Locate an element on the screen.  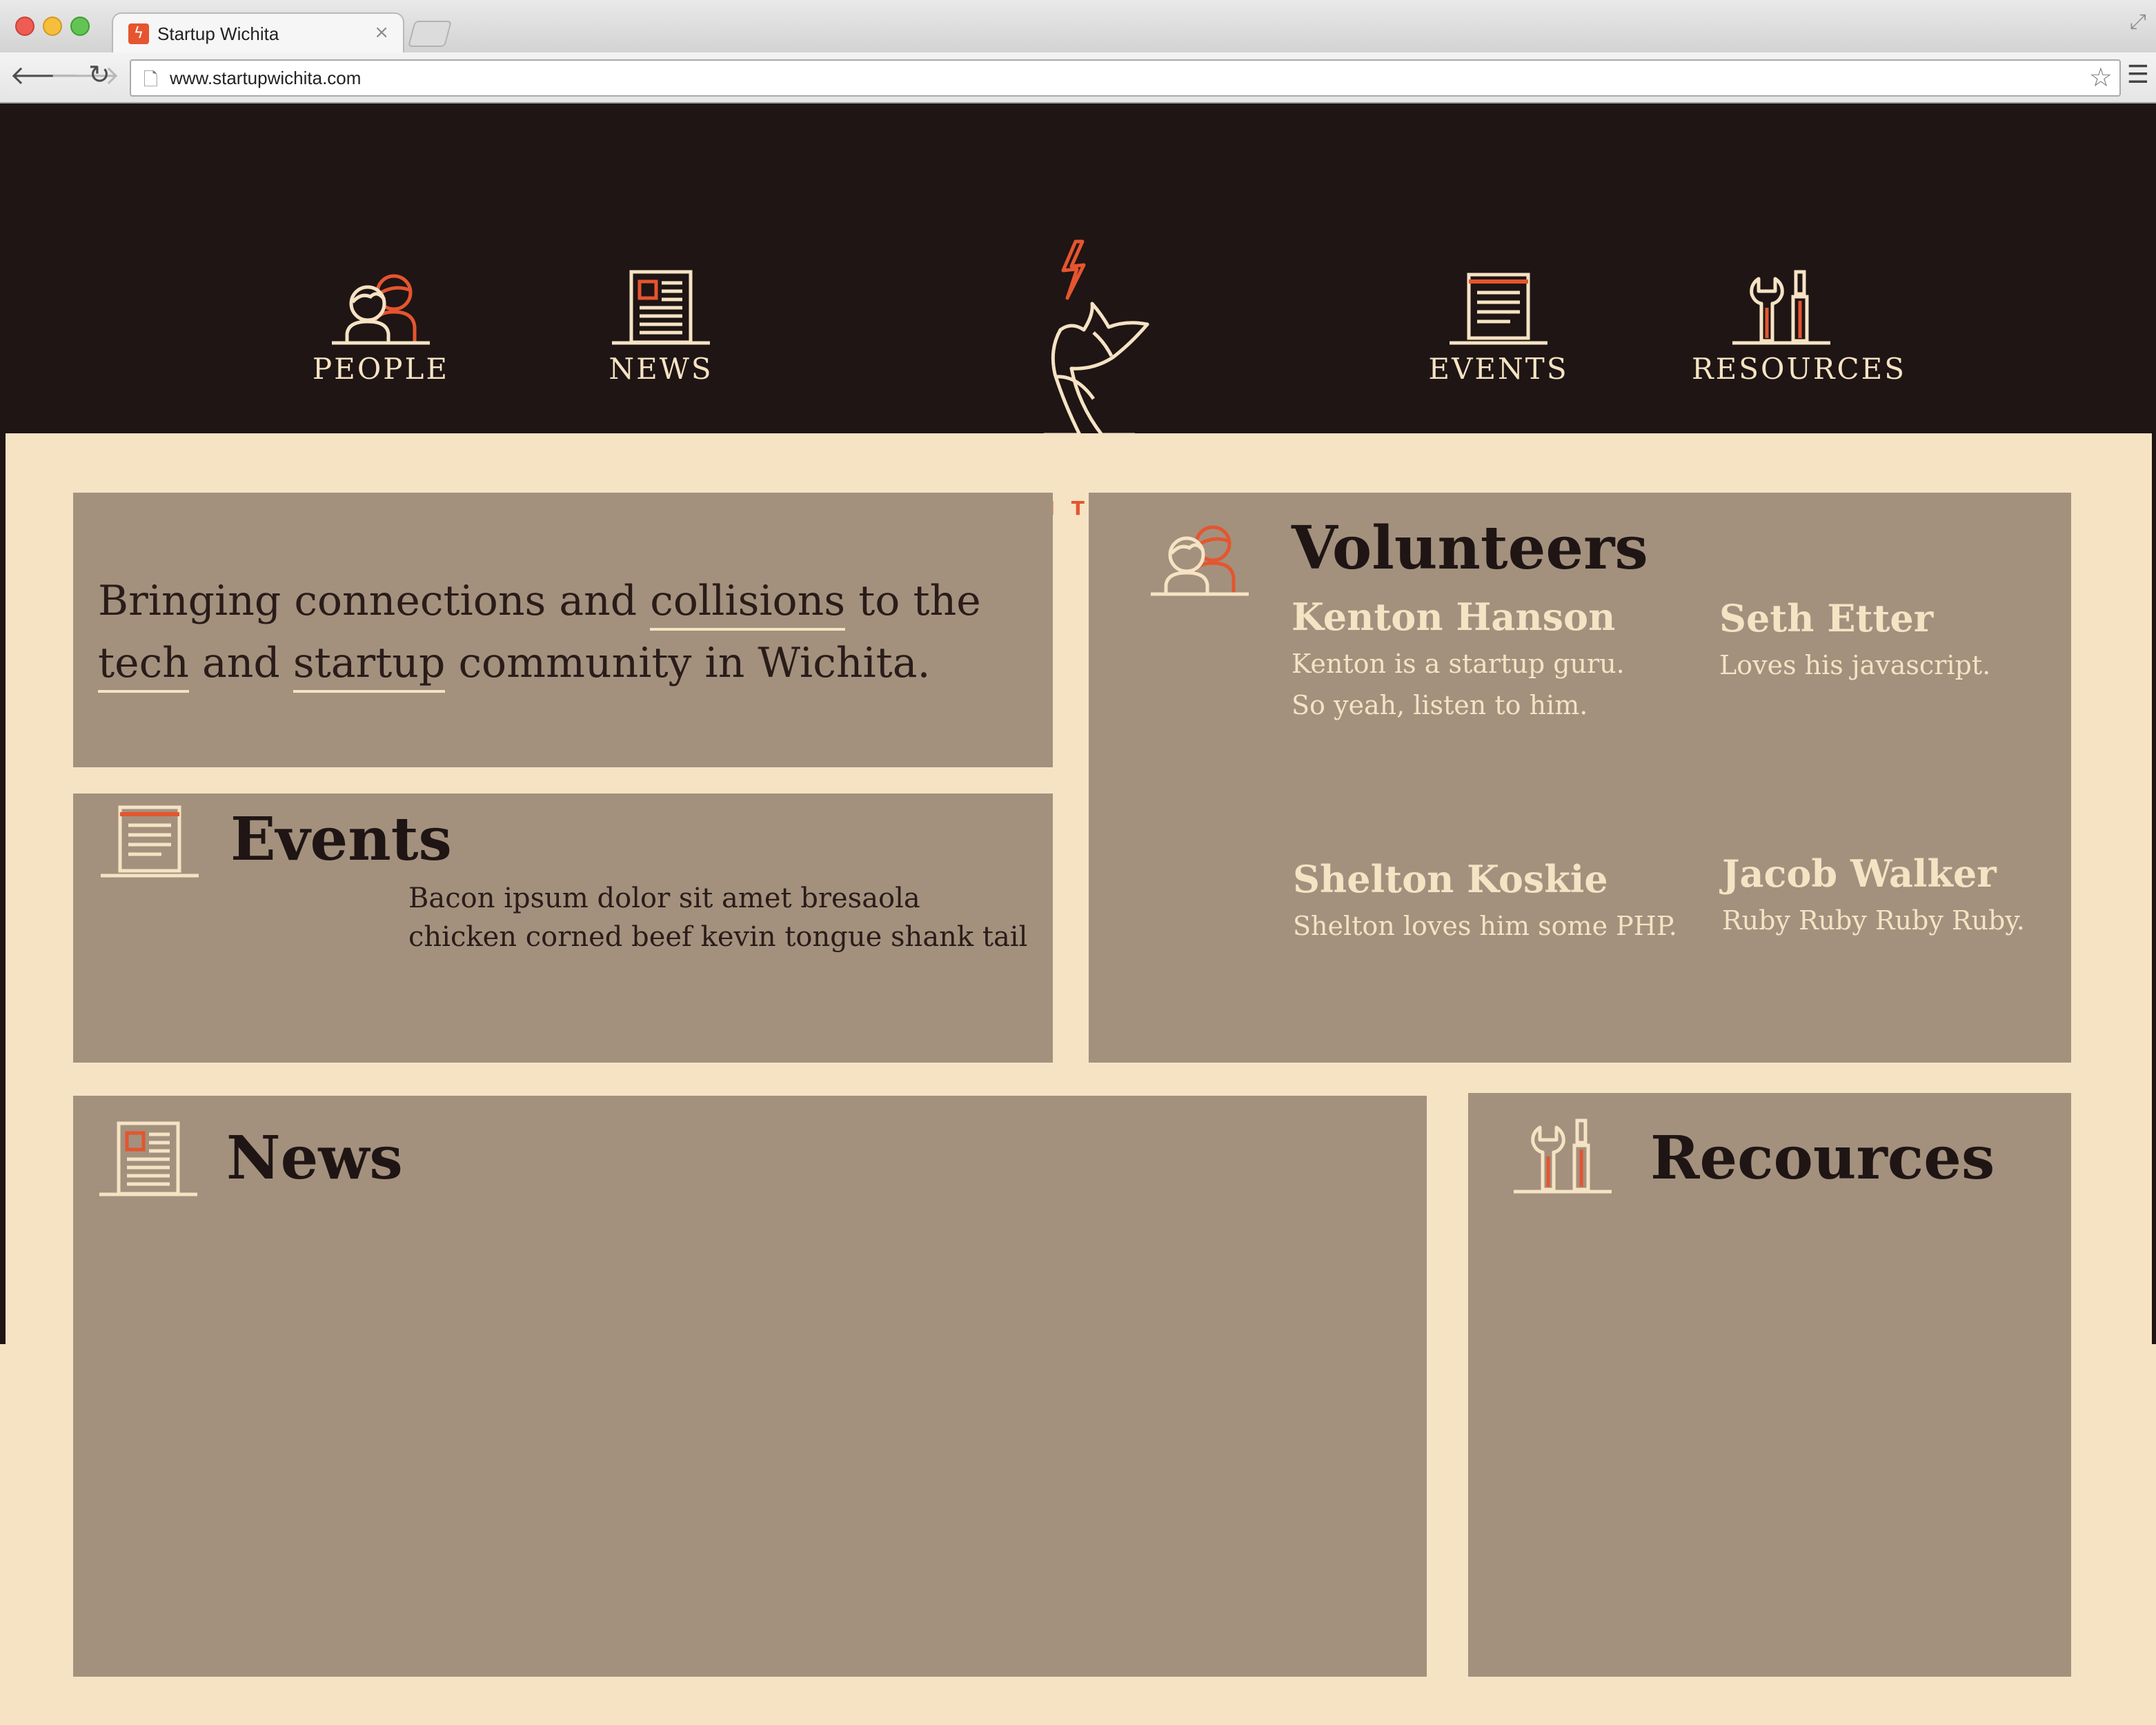
new-tab-button is located at coordinates (430, 34).